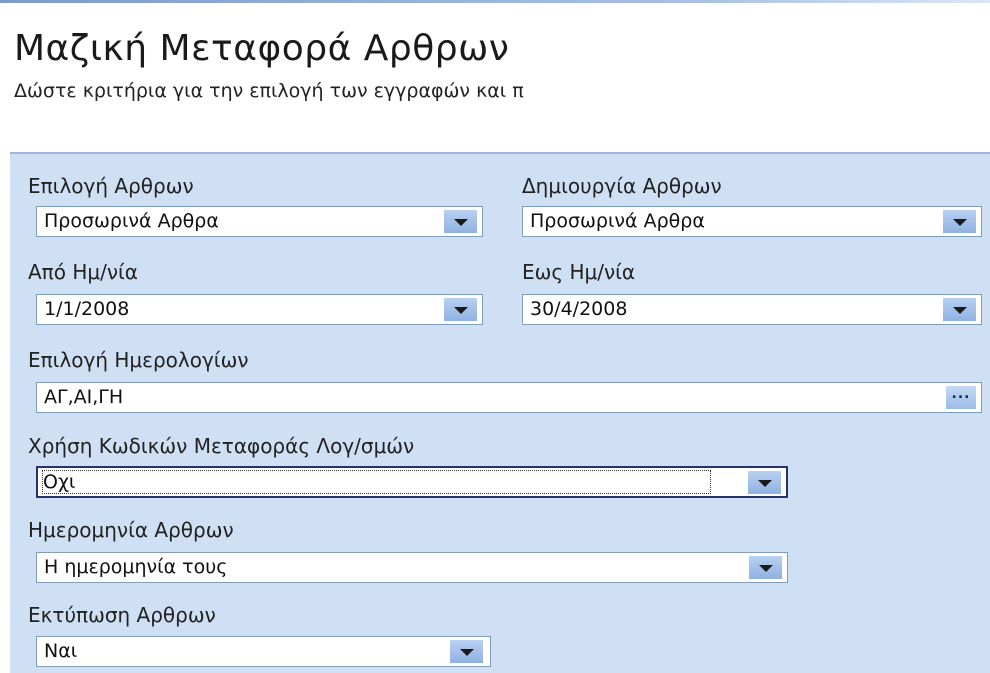 The height and width of the screenshot is (673, 990). I want to click on page-title: Μαζική Μεταφορά Αρθρων, so click(262, 48).